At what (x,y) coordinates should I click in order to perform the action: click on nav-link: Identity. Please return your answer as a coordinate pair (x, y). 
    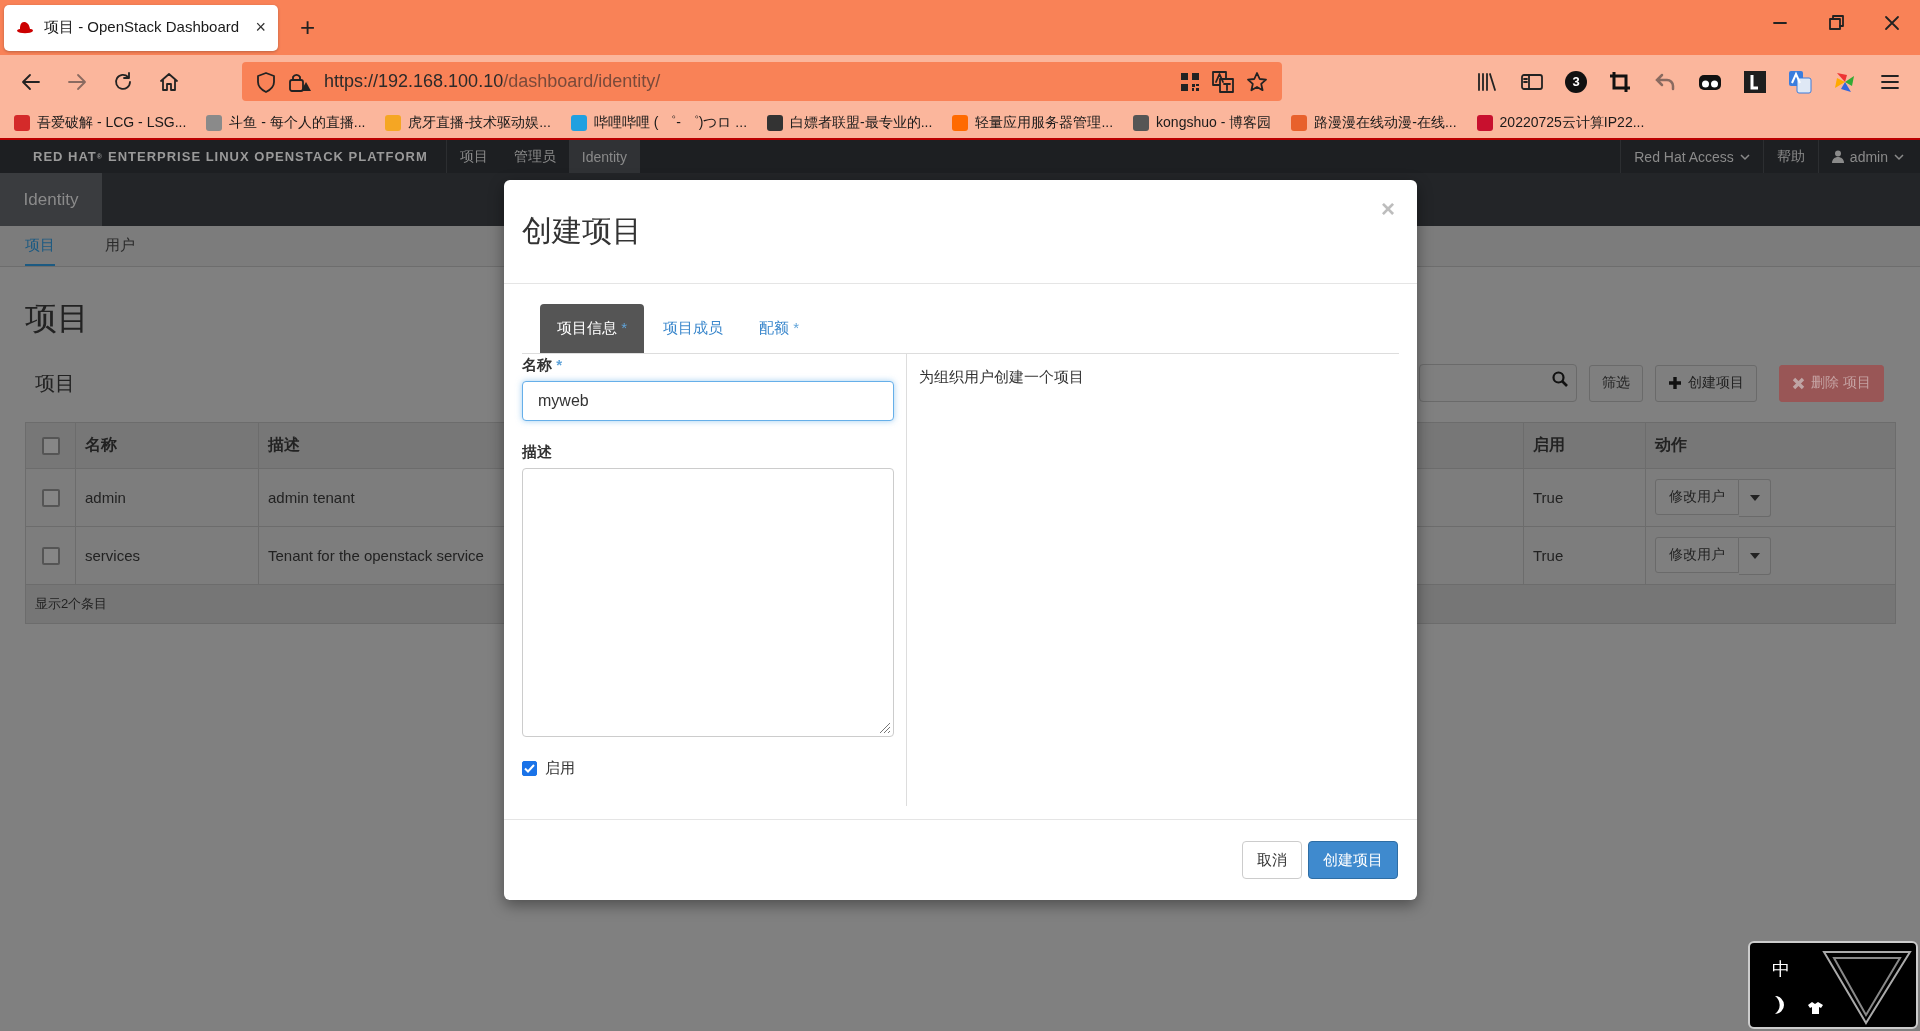
    Looking at the image, I should click on (604, 156).